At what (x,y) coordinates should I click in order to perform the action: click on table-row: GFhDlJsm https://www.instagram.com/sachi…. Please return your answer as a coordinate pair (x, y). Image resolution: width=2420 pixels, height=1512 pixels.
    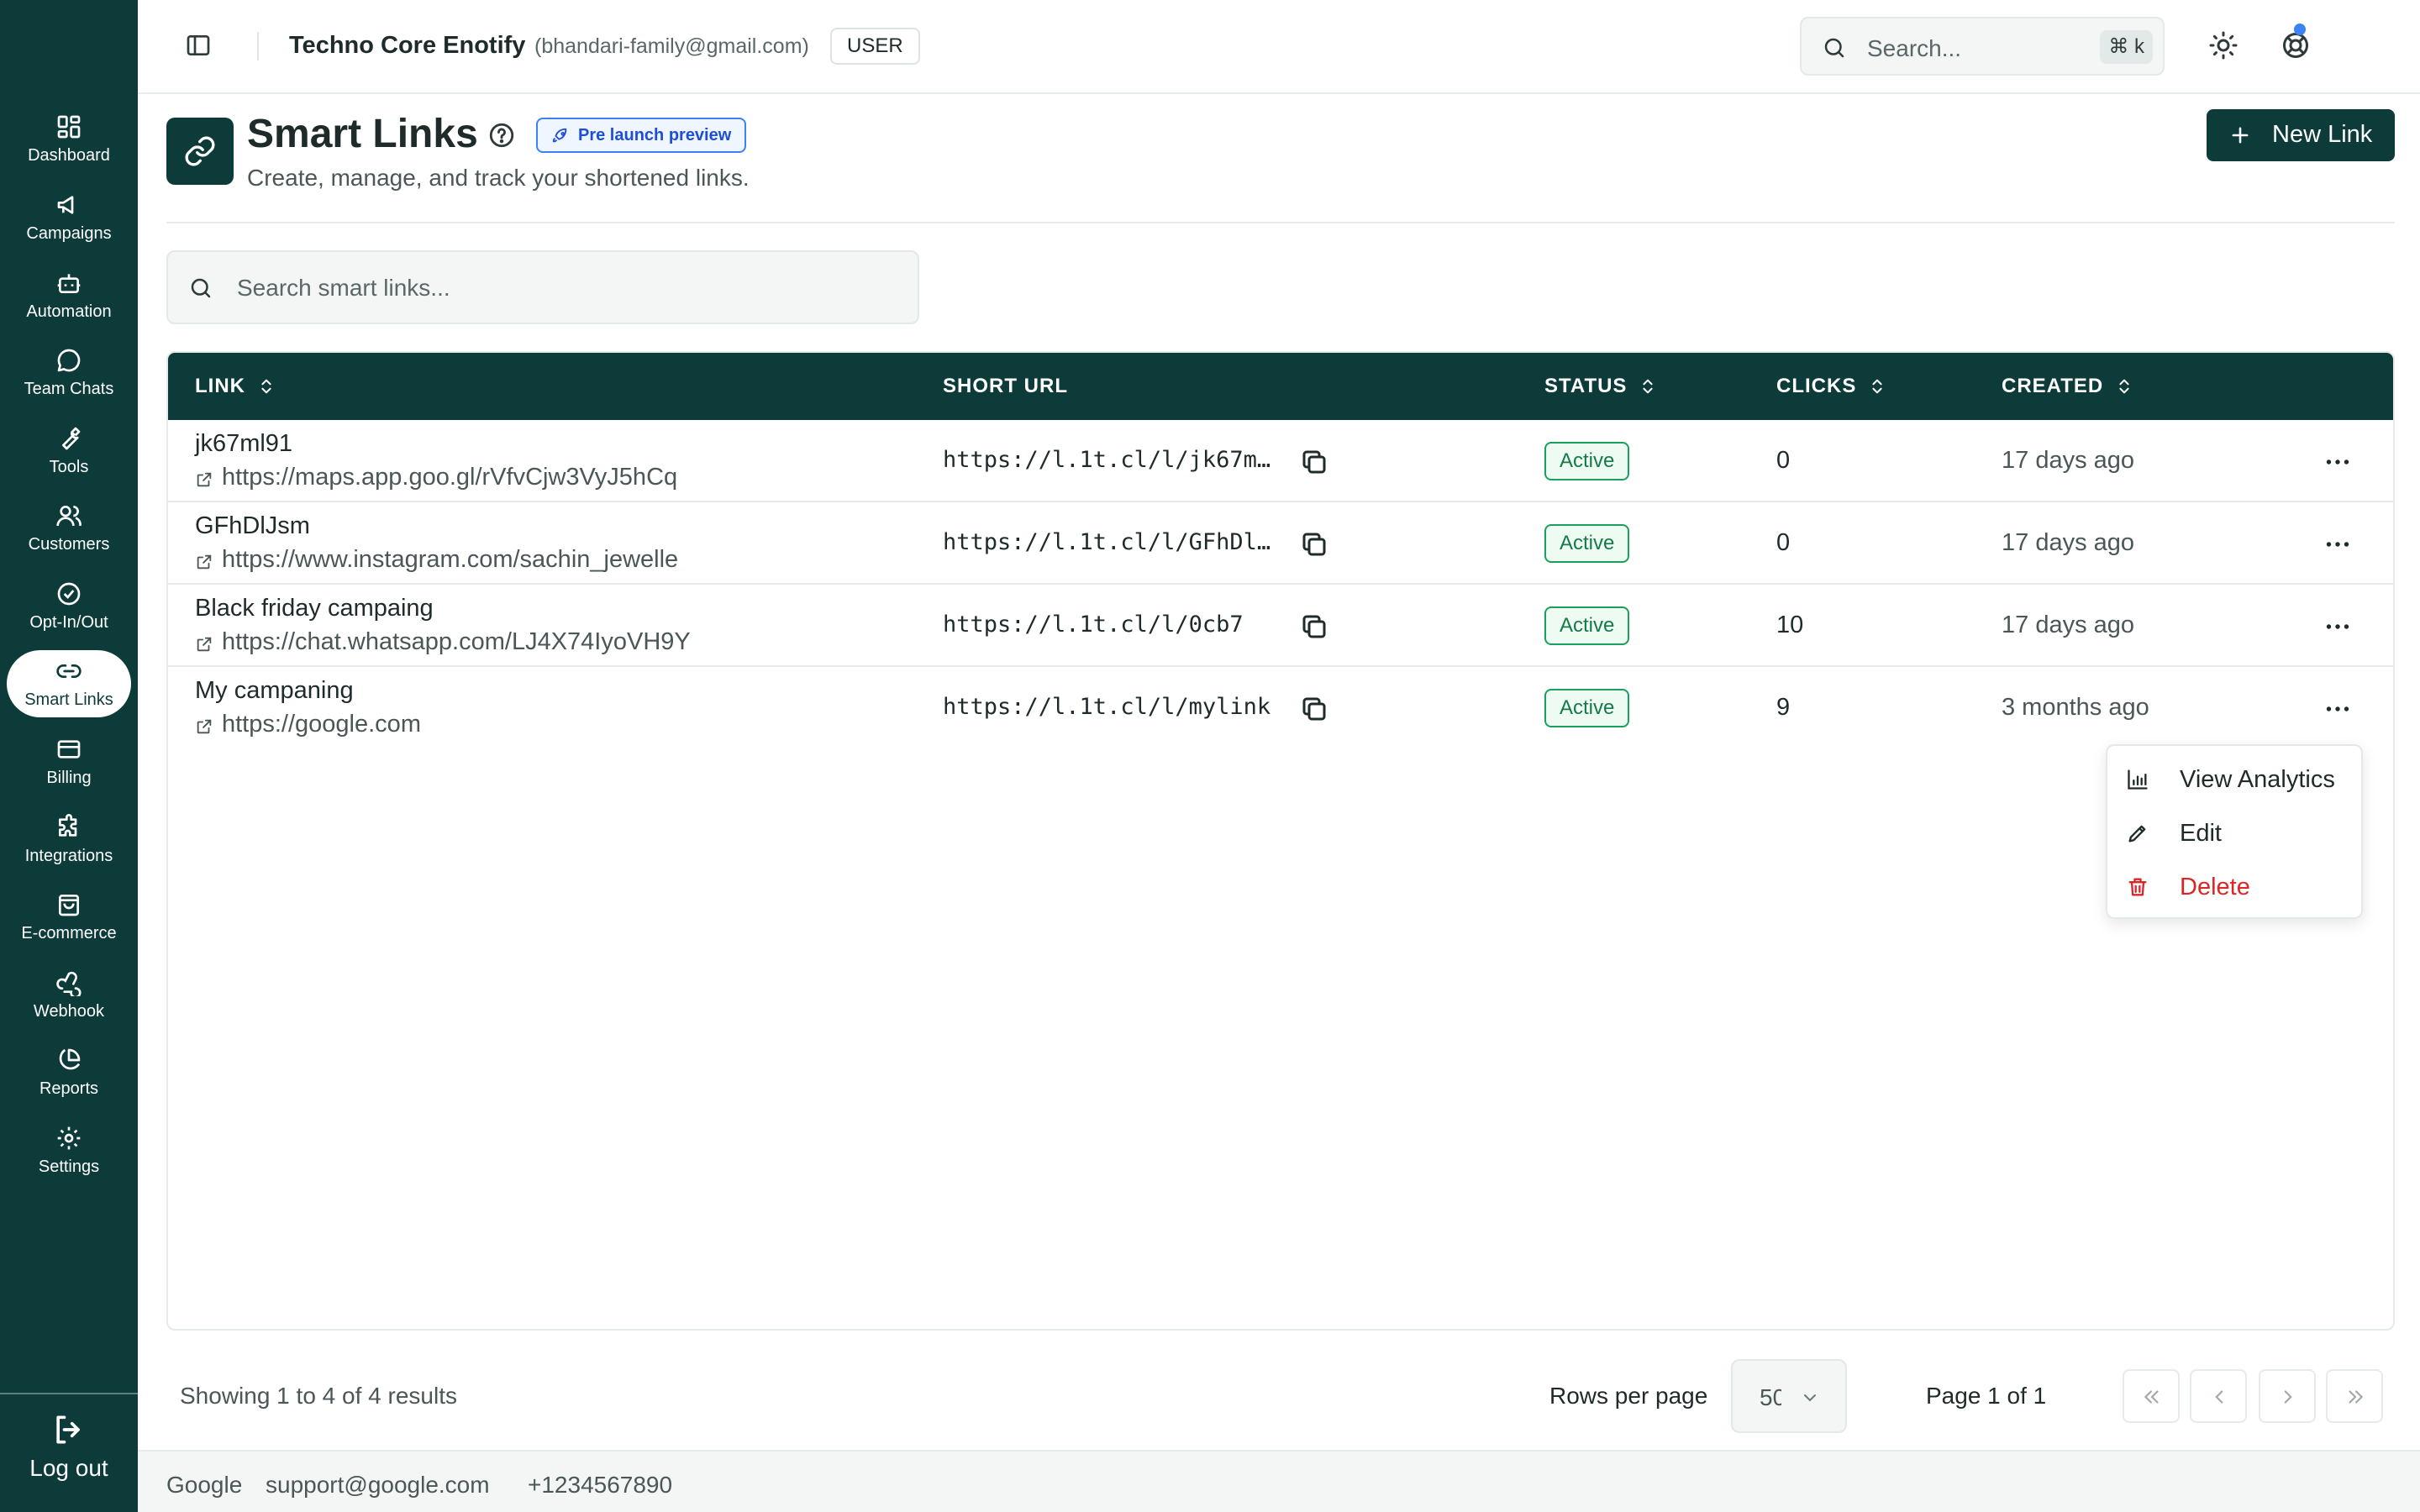
    Looking at the image, I should click on (1281, 543).